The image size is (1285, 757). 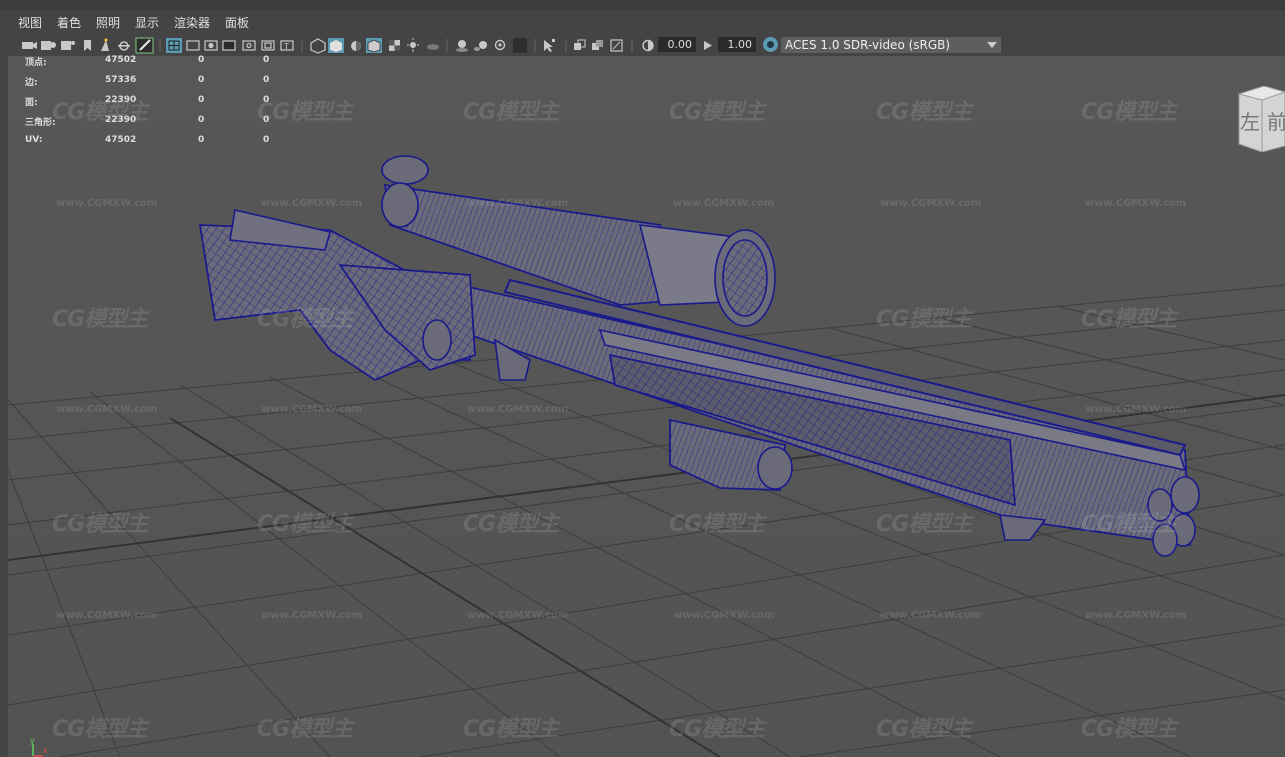 What do you see at coordinates (433, 47) in the screenshot?
I see `shadows-icon` at bounding box center [433, 47].